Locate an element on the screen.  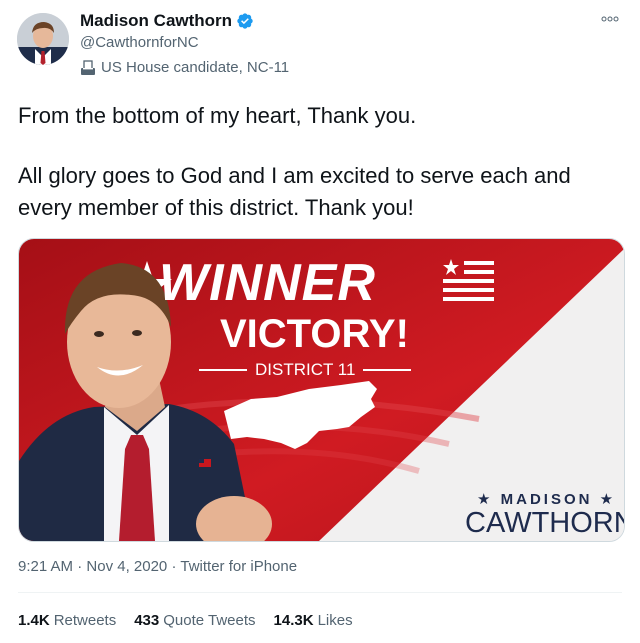
avatar-image is located at coordinates (43, 39).